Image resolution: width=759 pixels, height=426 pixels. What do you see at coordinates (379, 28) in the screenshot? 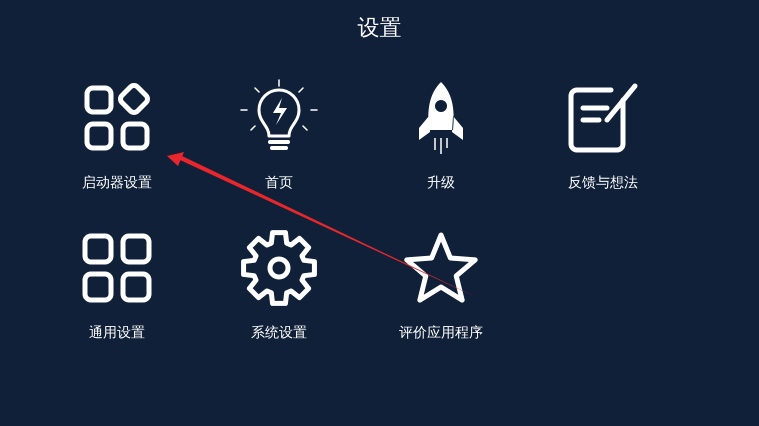
I see `page-title: 设置` at bounding box center [379, 28].